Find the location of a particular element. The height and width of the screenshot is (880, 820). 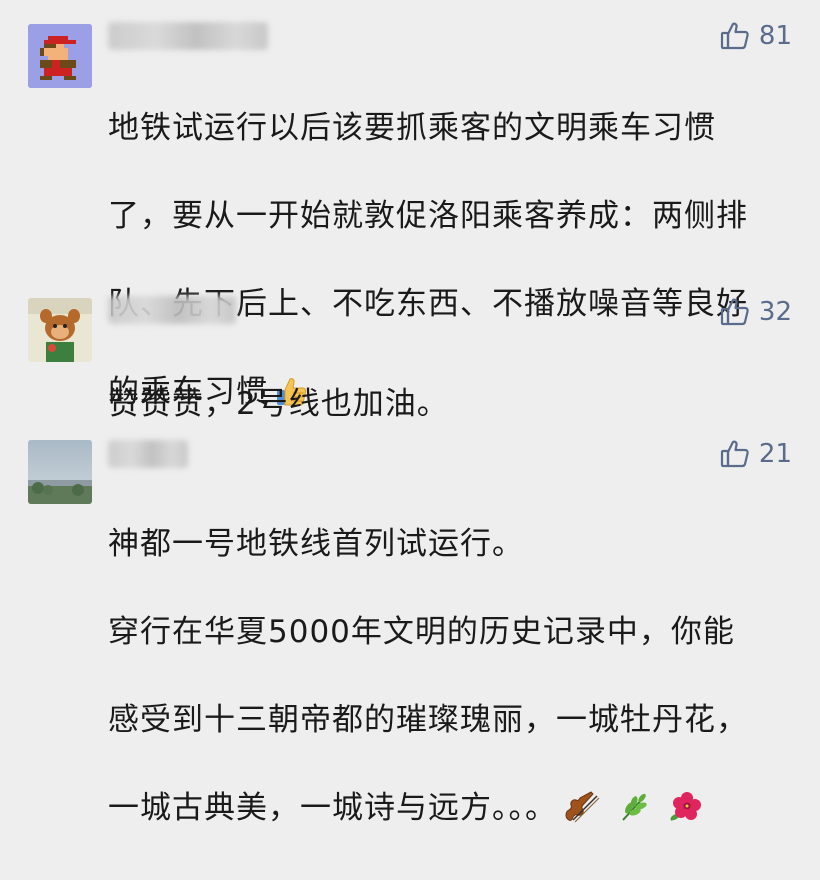

like-count: 81 is located at coordinates (775, 36).